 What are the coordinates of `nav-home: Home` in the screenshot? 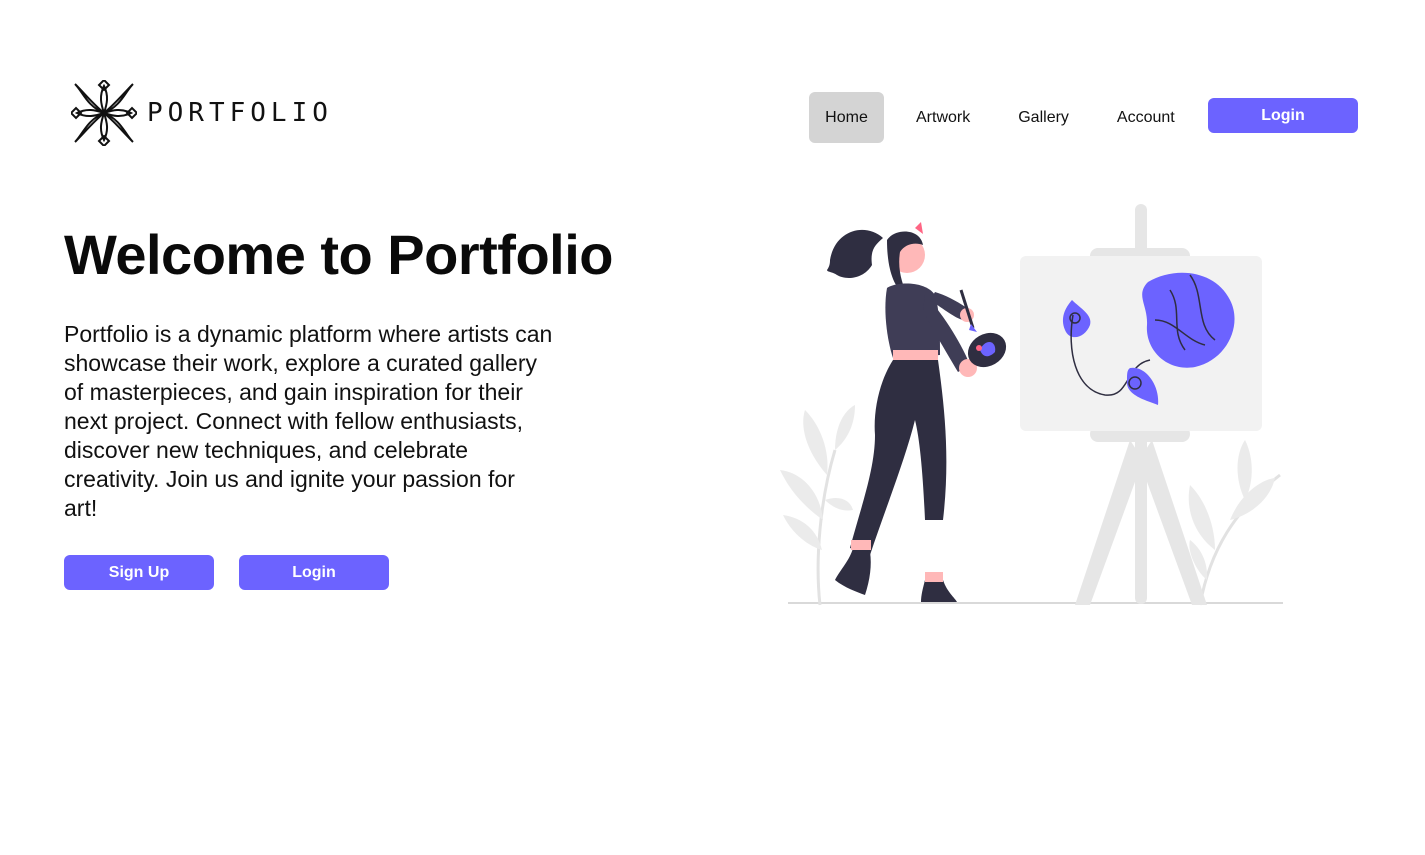 It's located at (846, 117).